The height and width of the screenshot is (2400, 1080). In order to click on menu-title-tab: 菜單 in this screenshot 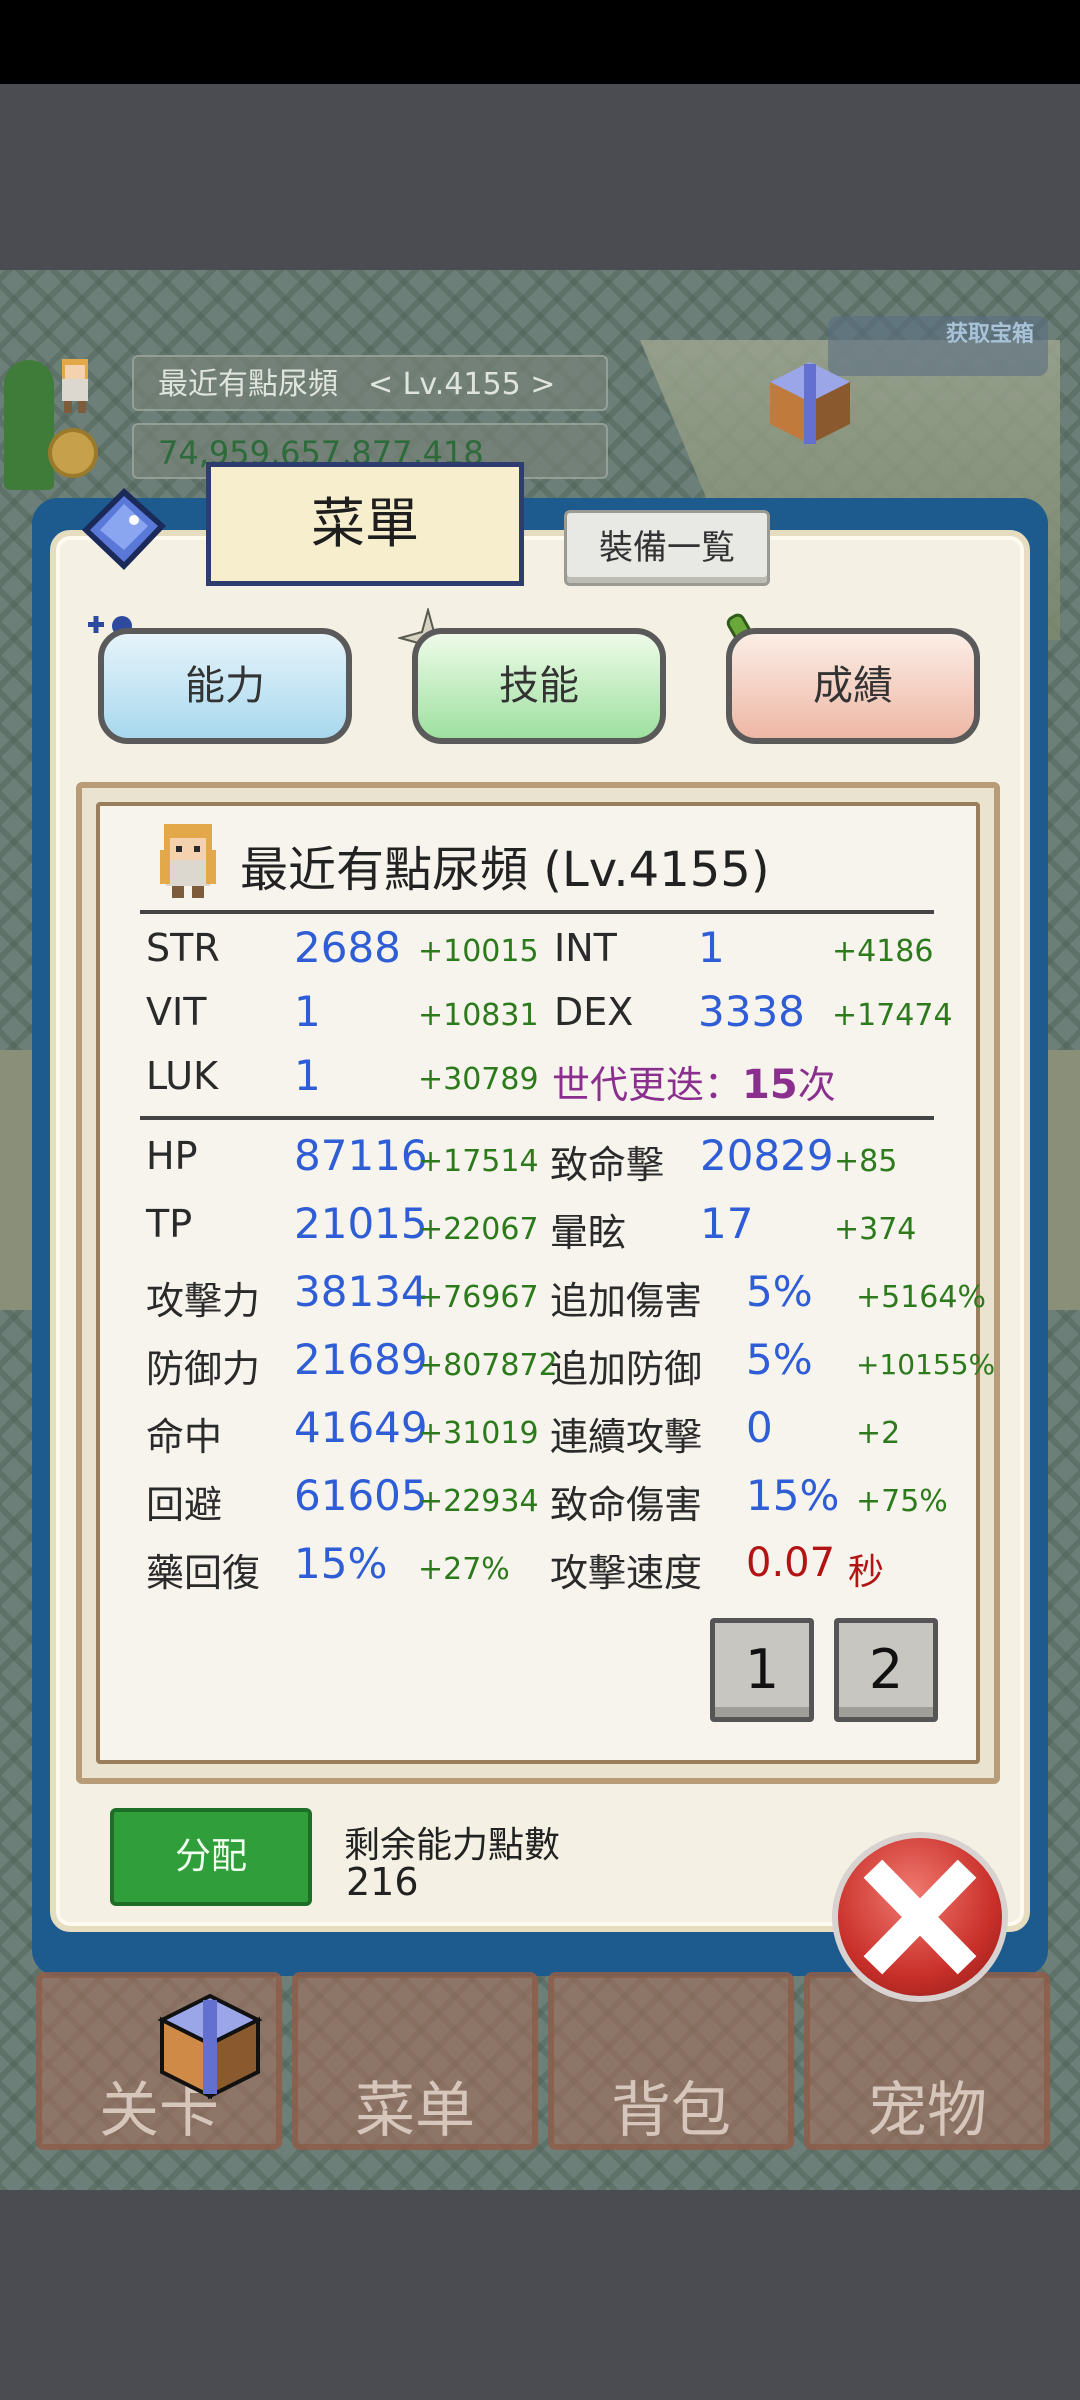, I will do `click(365, 524)`.